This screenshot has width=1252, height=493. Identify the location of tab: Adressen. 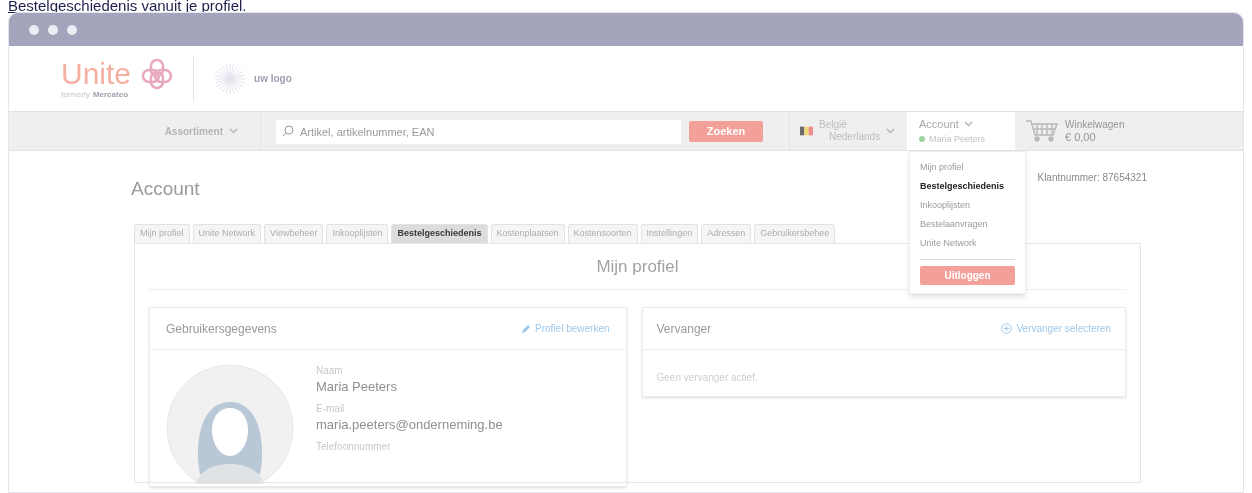
(726, 233).